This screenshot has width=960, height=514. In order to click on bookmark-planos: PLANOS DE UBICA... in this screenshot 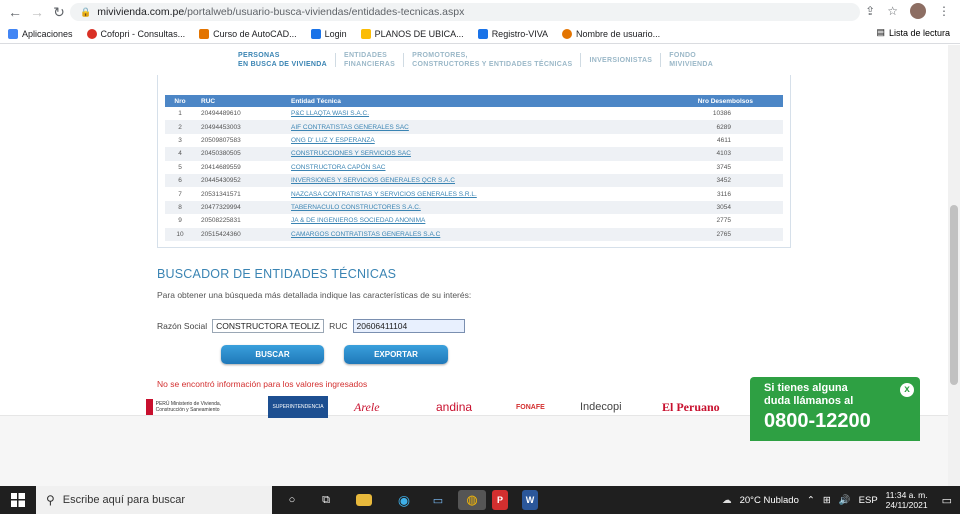, I will do `click(412, 33)`.